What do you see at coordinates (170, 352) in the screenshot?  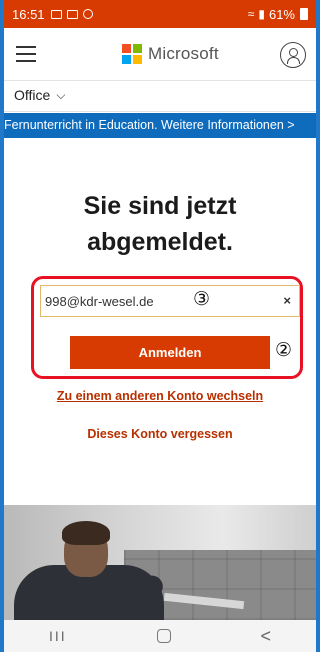 I see `signin-button: Anmelden` at bounding box center [170, 352].